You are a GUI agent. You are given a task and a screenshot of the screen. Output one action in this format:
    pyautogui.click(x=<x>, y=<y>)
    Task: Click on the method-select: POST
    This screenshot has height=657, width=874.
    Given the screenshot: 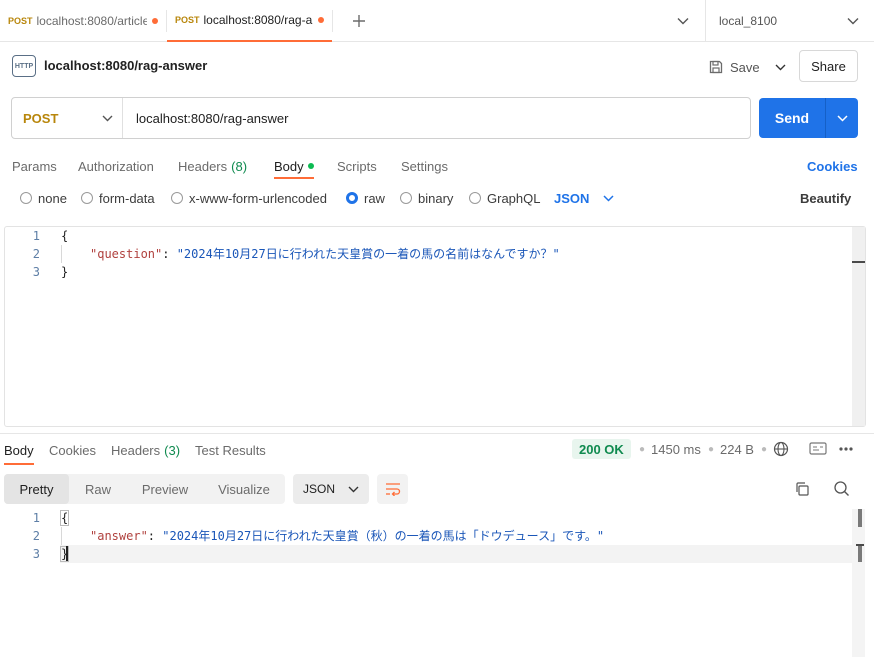 What is the action you would take?
    pyautogui.click(x=67, y=118)
    